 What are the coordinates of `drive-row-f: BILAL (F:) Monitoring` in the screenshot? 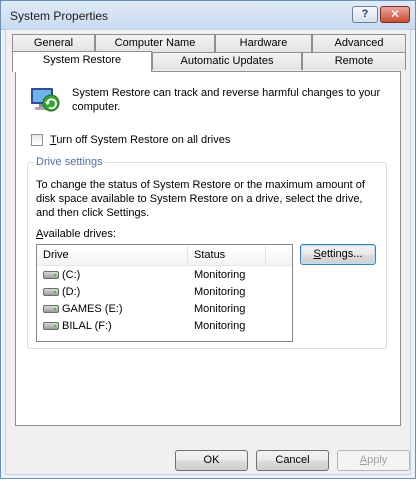 It's located at (164, 326).